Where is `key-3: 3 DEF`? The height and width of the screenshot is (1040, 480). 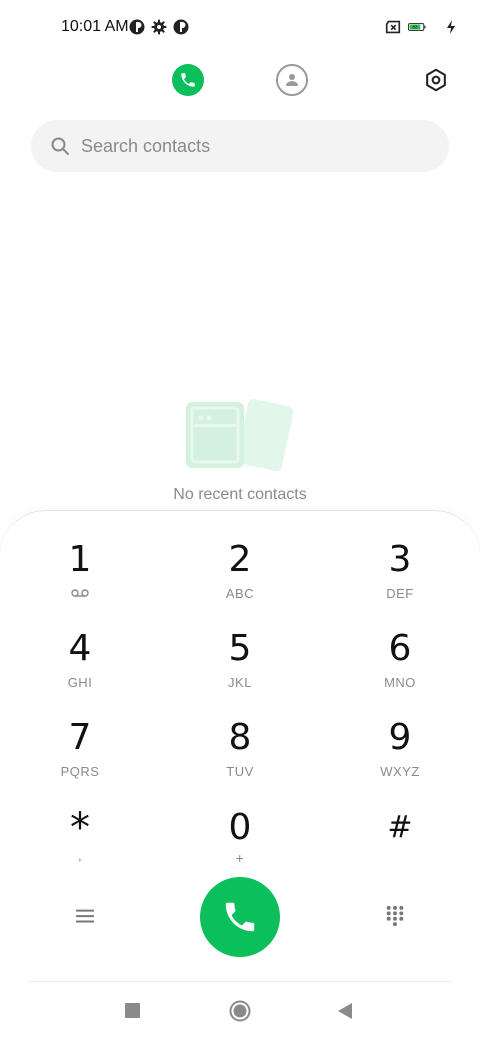 key-3: 3 DEF is located at coordinates (400, 580).